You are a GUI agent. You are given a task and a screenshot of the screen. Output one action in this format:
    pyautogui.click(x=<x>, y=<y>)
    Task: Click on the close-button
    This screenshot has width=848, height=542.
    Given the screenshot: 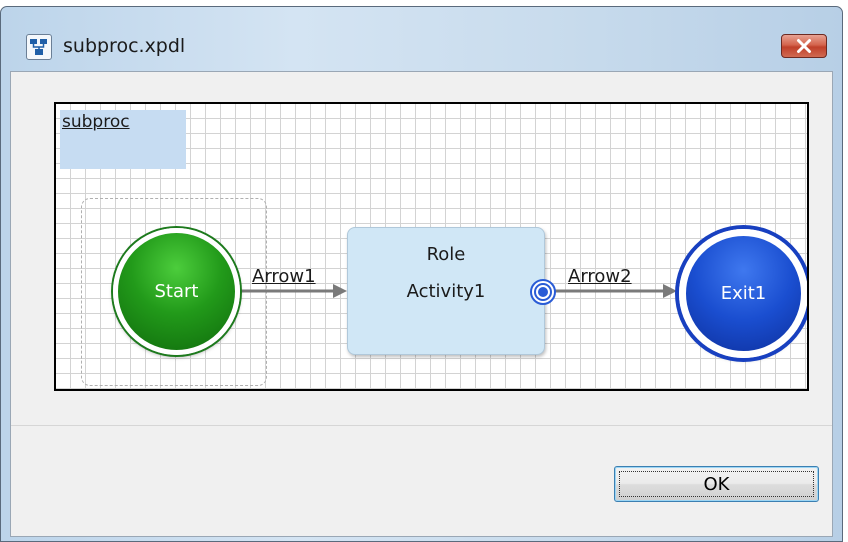 What is the action you would take?
    pyautogui.click(x=804, y=46)
    